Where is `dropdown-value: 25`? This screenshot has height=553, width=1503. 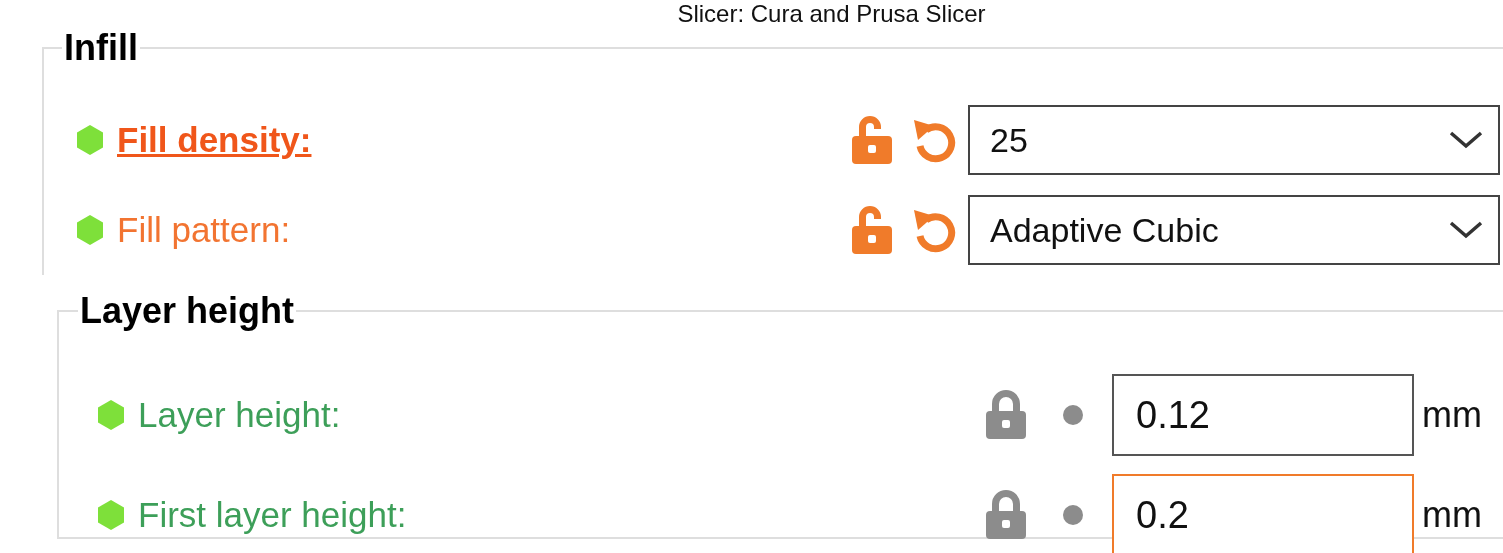
dropdown-value: 25 is located at coordinates (1009, 140).